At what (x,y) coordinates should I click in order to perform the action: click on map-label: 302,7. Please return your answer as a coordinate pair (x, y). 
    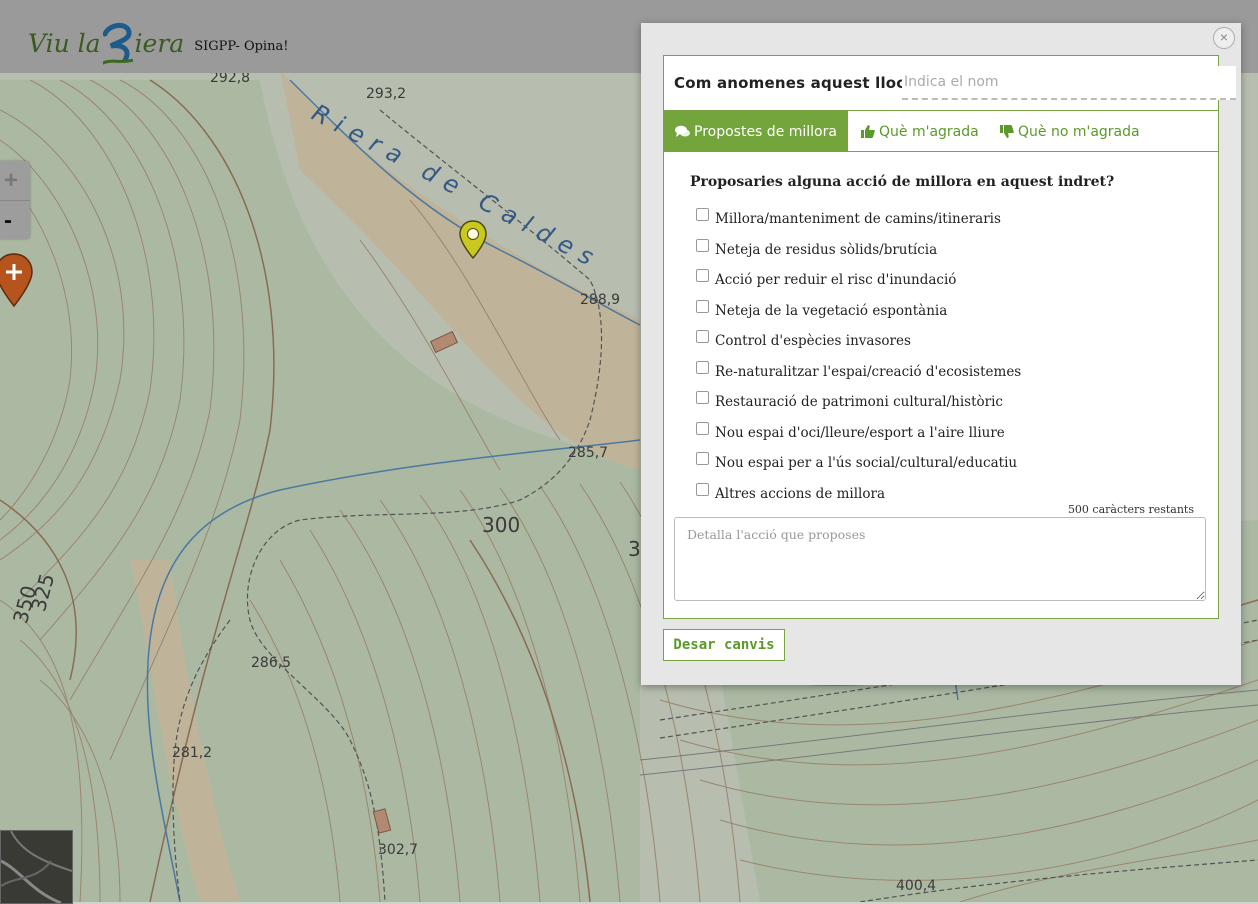
    Looking at the image, I should click on (398, 850).